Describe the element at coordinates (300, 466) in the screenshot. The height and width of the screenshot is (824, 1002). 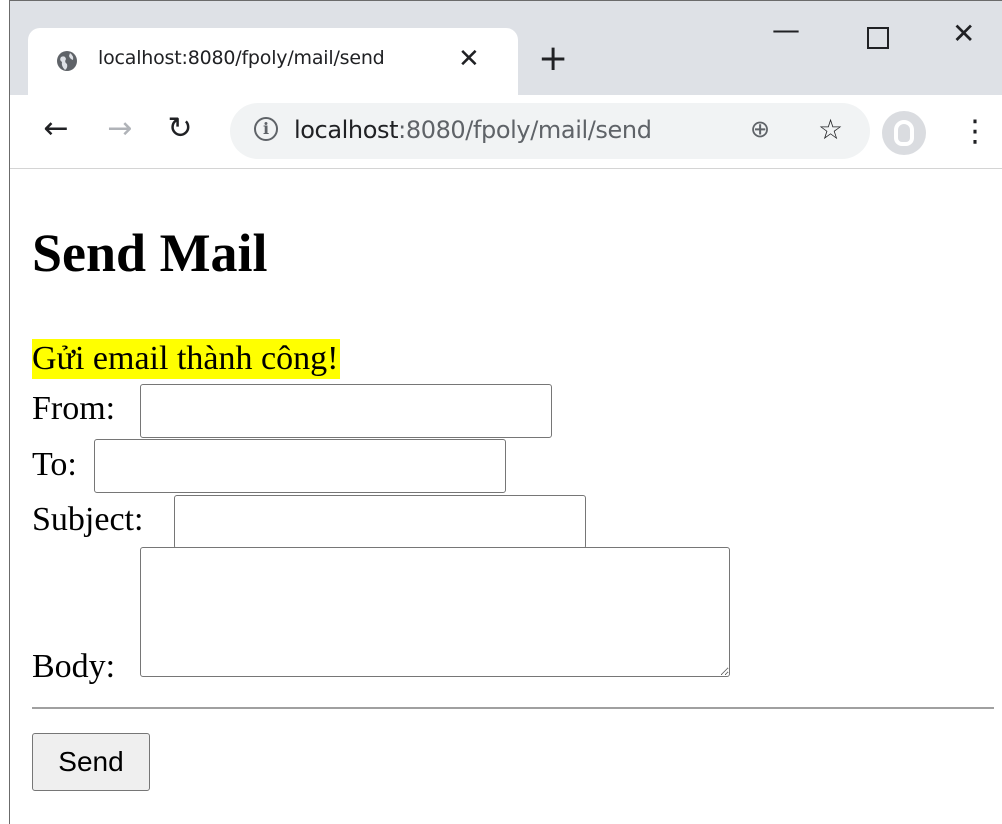
I see `to-field` at that location.